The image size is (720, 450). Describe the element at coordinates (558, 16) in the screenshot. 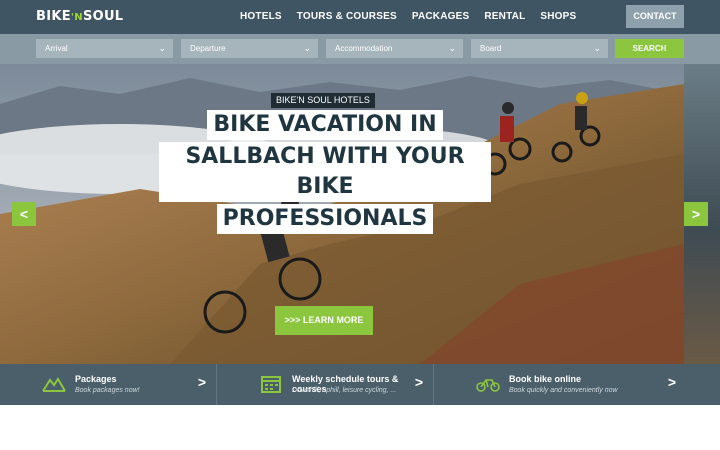

I see `nav-item-shops: SHOPS` at that location.